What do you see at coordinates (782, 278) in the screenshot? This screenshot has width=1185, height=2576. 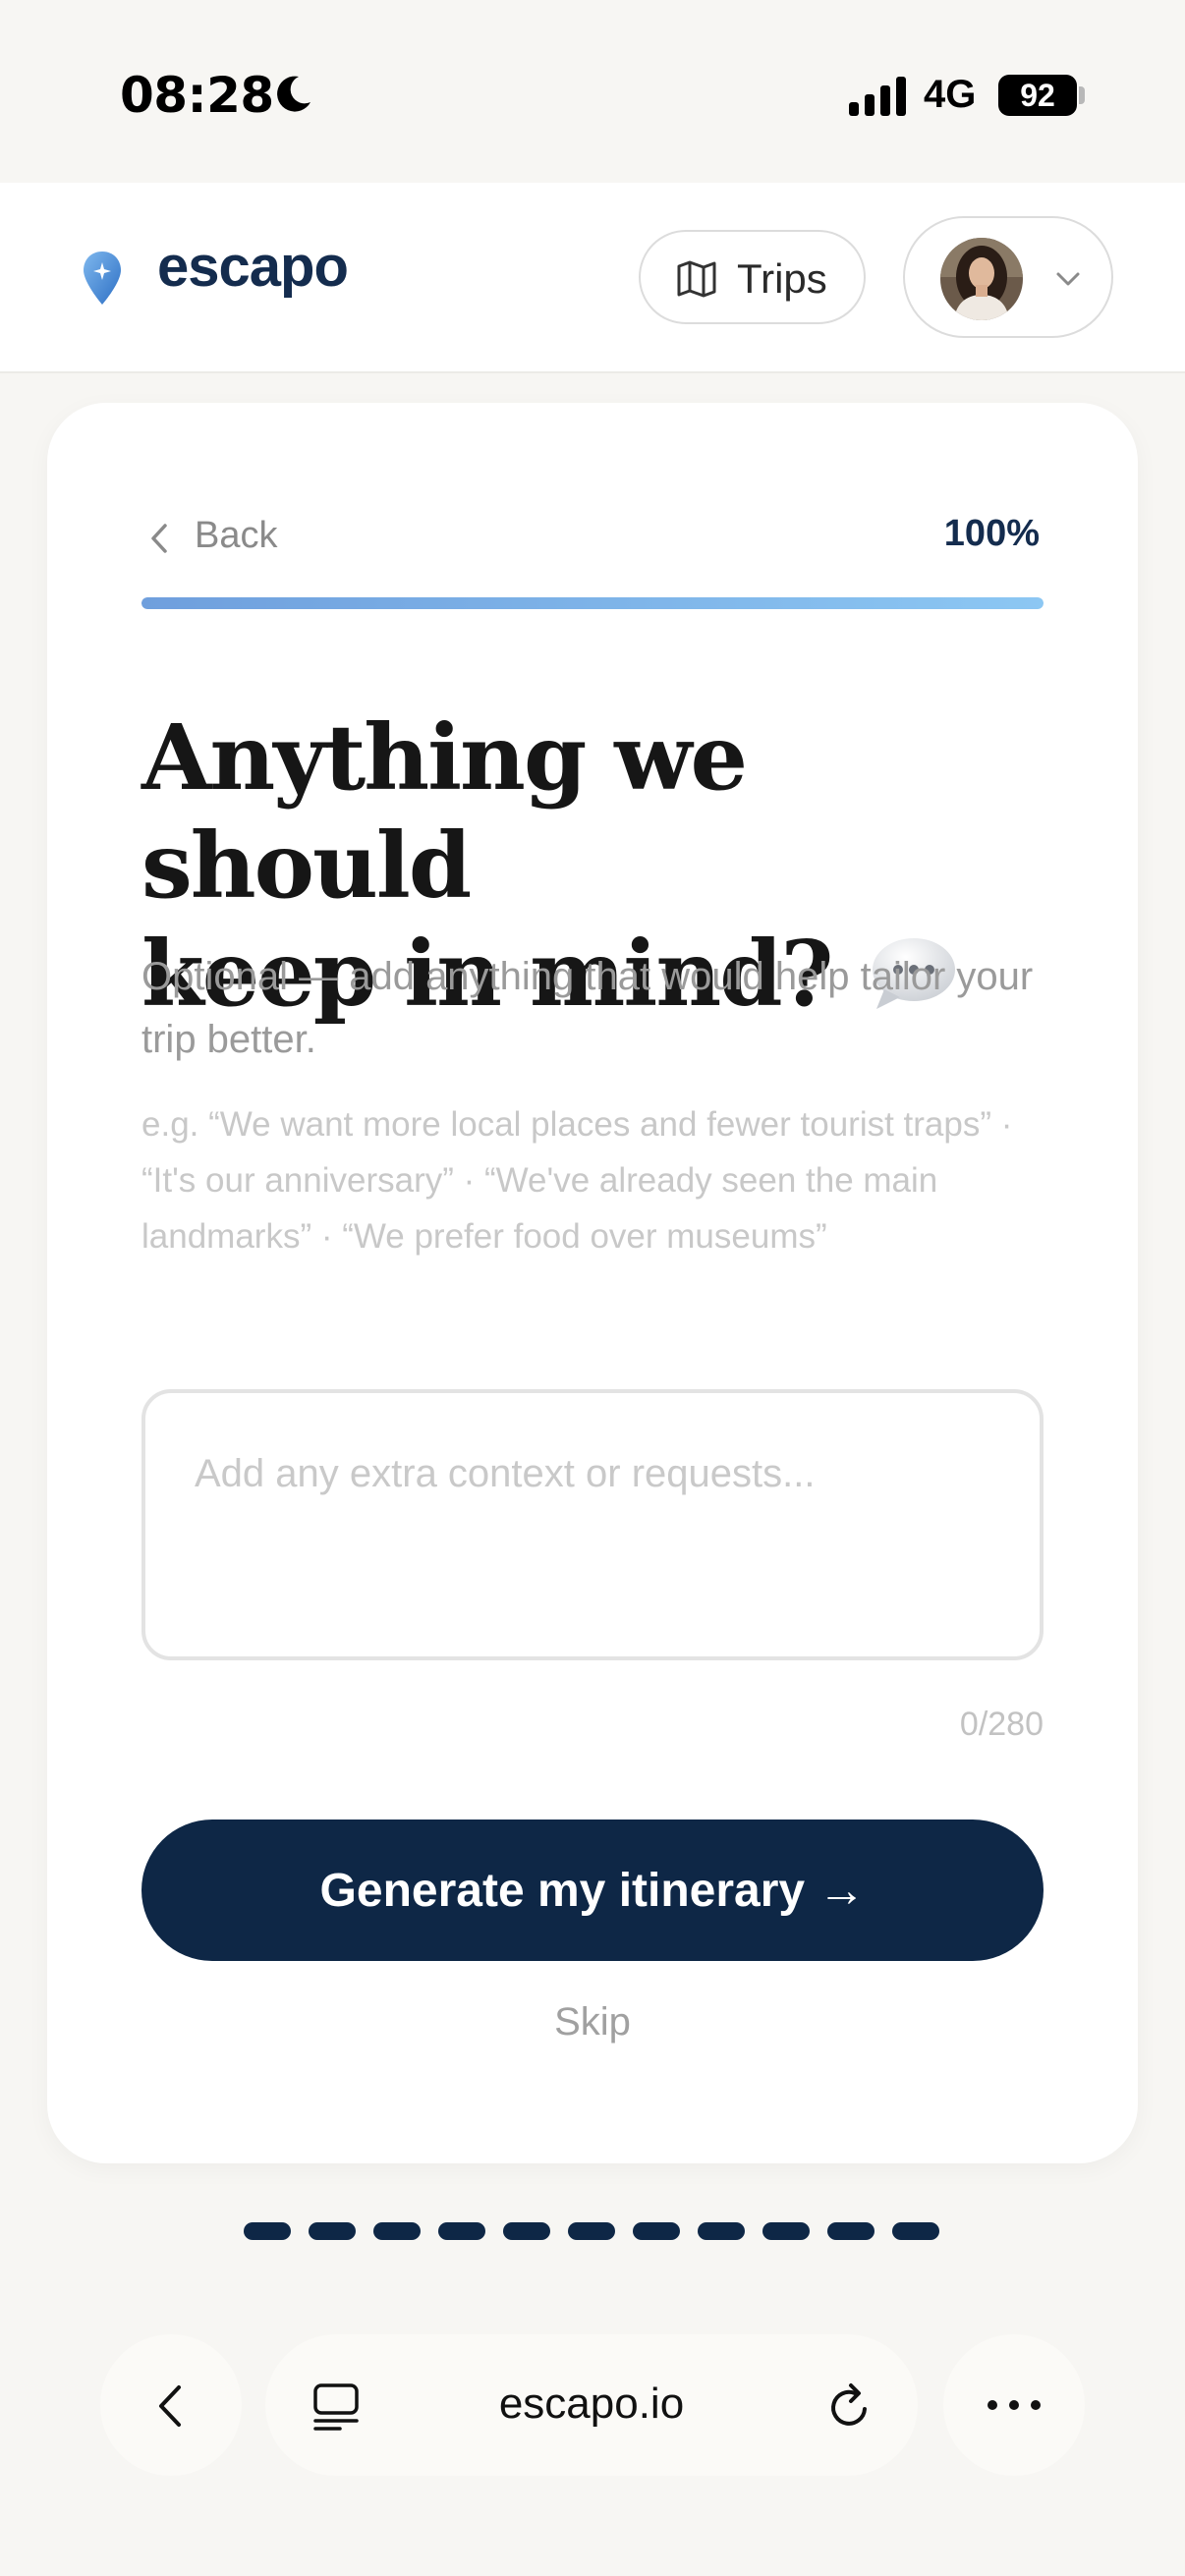 I see `trips-label: Trips` at bounding box center [782, 278].